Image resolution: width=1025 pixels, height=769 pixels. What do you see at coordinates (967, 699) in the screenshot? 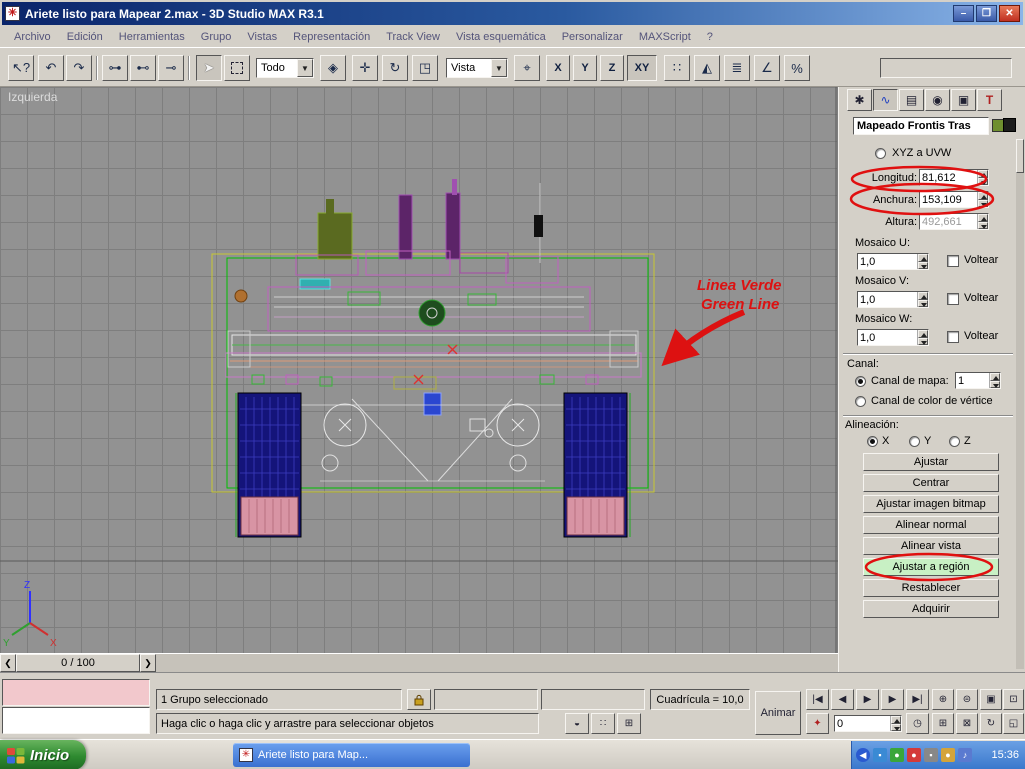
I see `zoom-all-icon: ⊜` at bounding box center [967, 699].